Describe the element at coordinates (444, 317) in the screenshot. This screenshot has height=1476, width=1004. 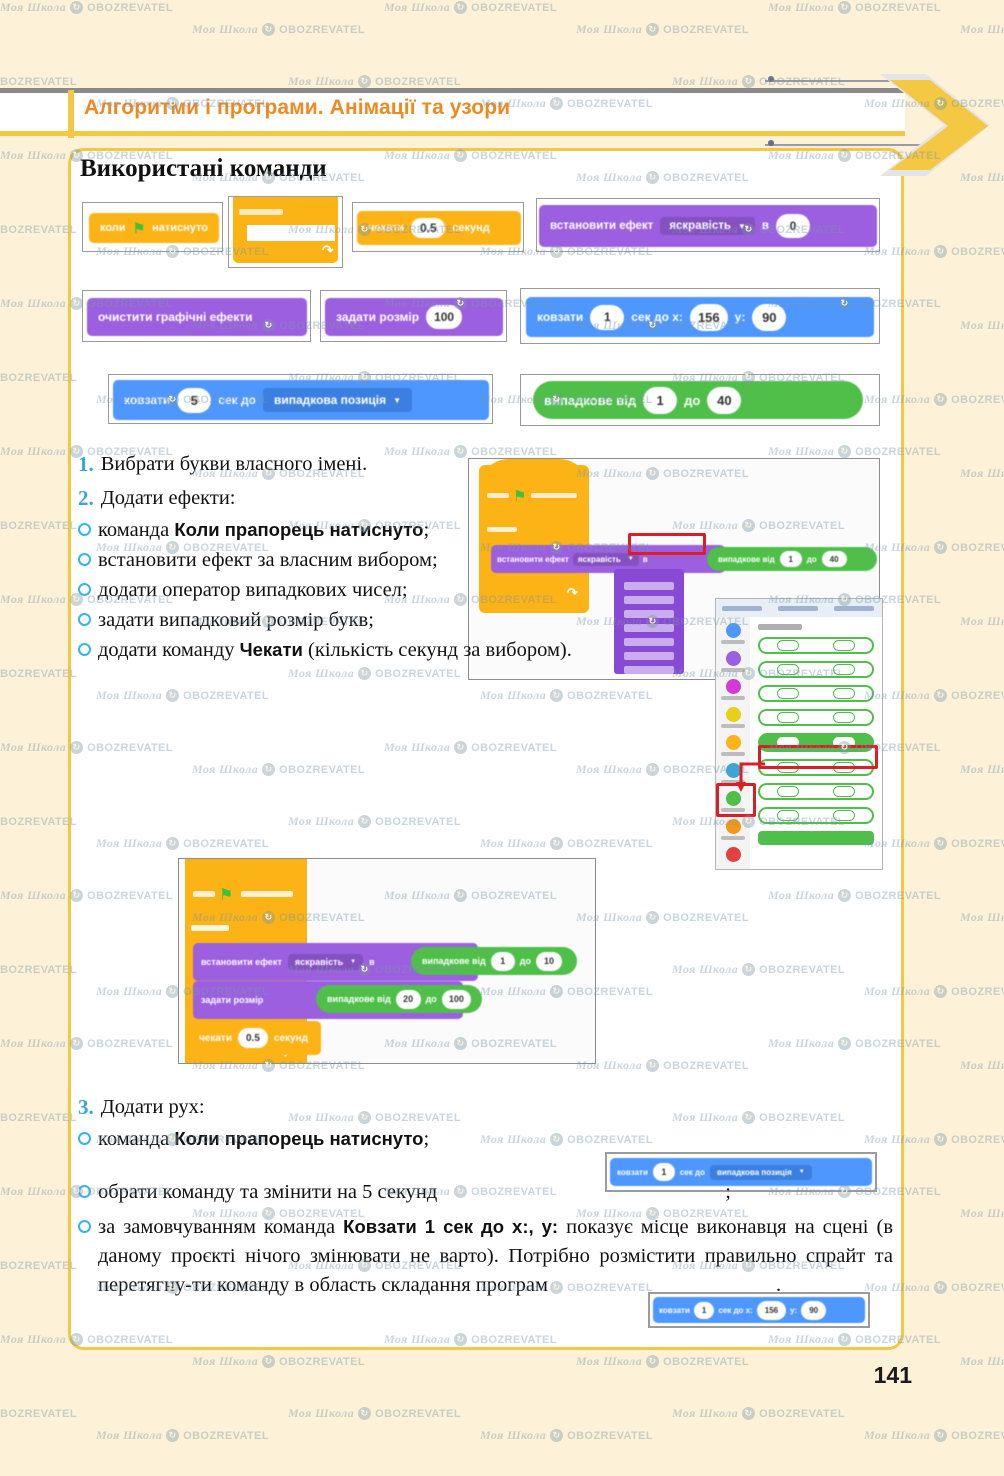
I see `block-set-size-value: 100` at that location.